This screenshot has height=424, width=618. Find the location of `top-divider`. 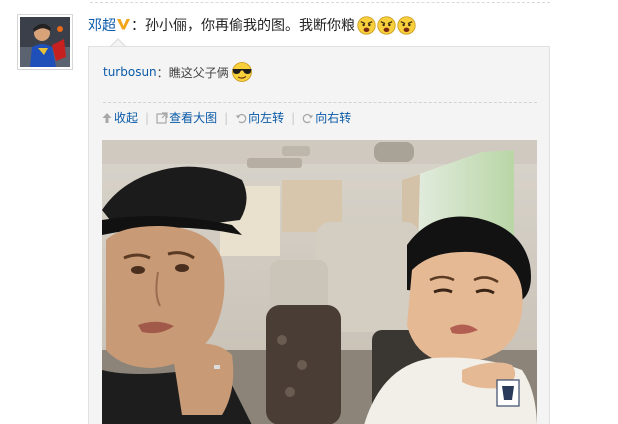

top-divider is located at coordinates (320, 2).